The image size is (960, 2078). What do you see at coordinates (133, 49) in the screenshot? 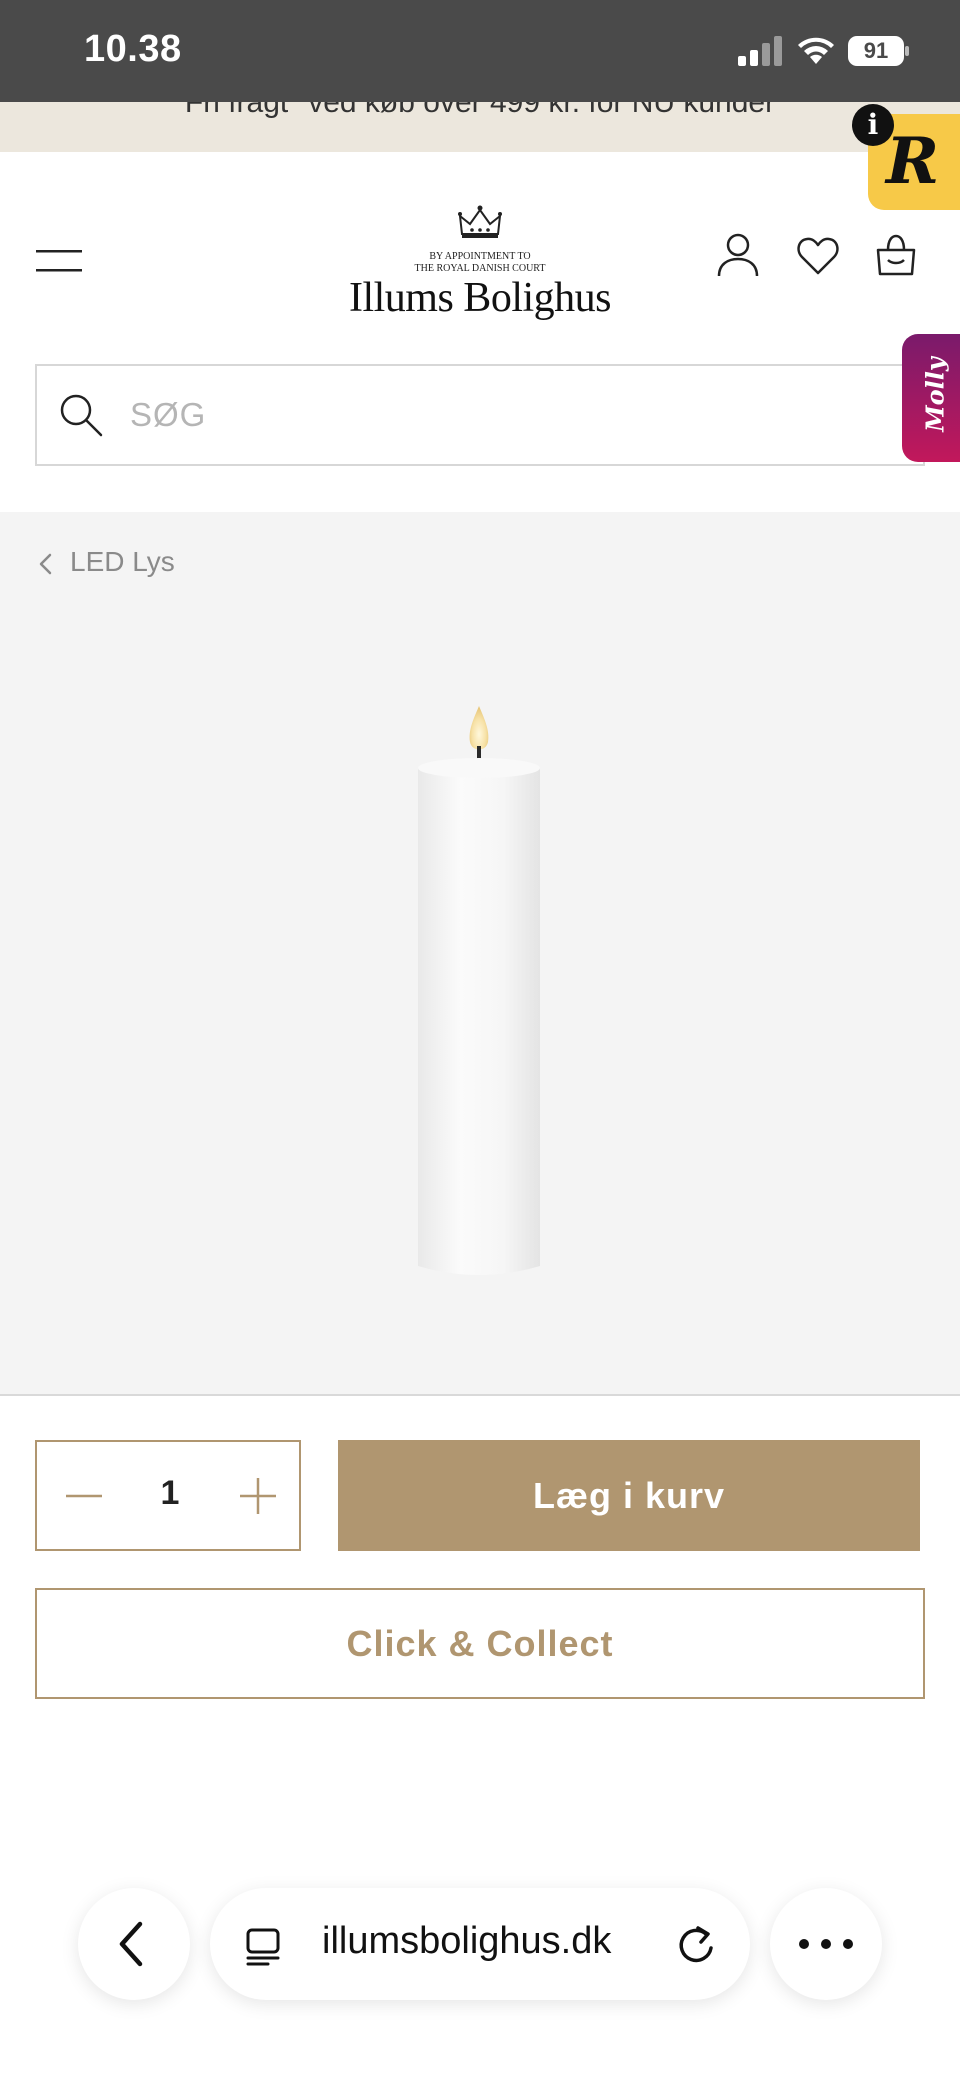
I see `status-time: 10.38` at bounding box center [133, 49].